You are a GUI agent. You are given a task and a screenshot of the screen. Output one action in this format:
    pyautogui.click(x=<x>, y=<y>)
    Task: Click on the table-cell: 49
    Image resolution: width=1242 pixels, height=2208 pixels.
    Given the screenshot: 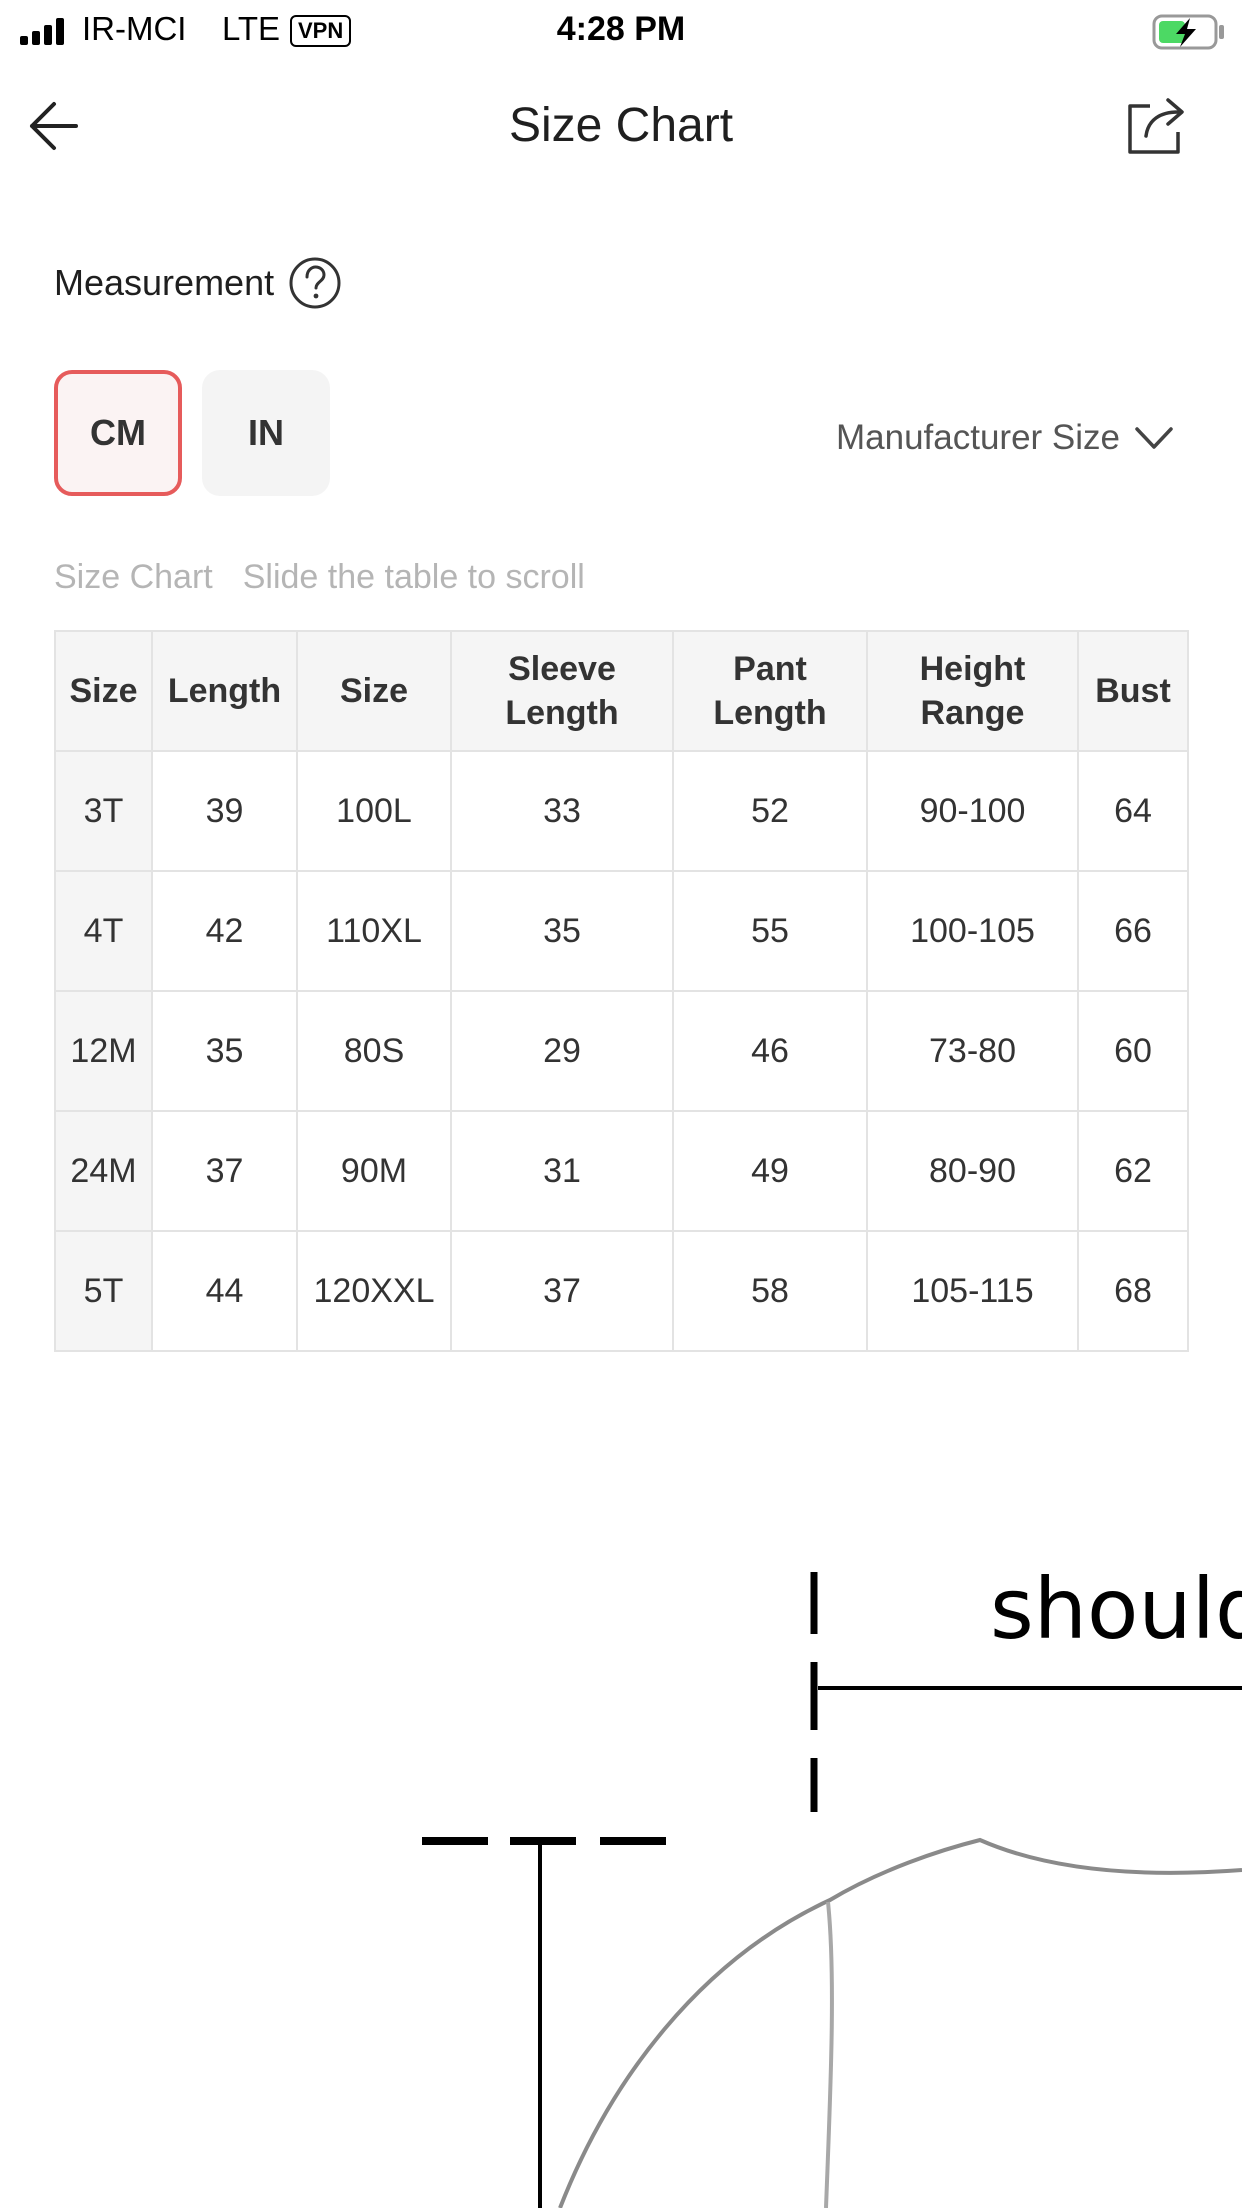 What is the action you would take?
    pyautogui.click(x=770, y=1171)
    